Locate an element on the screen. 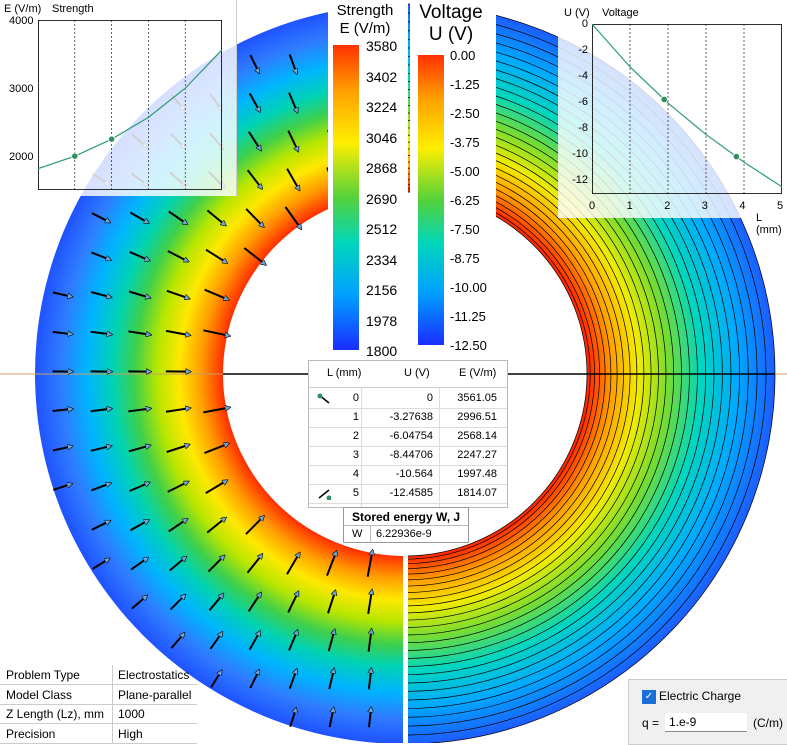 The width and height of the screenshot is (787, 745). strength-plot-ylabel: E (V/m) is located at coordinates (22, 9).